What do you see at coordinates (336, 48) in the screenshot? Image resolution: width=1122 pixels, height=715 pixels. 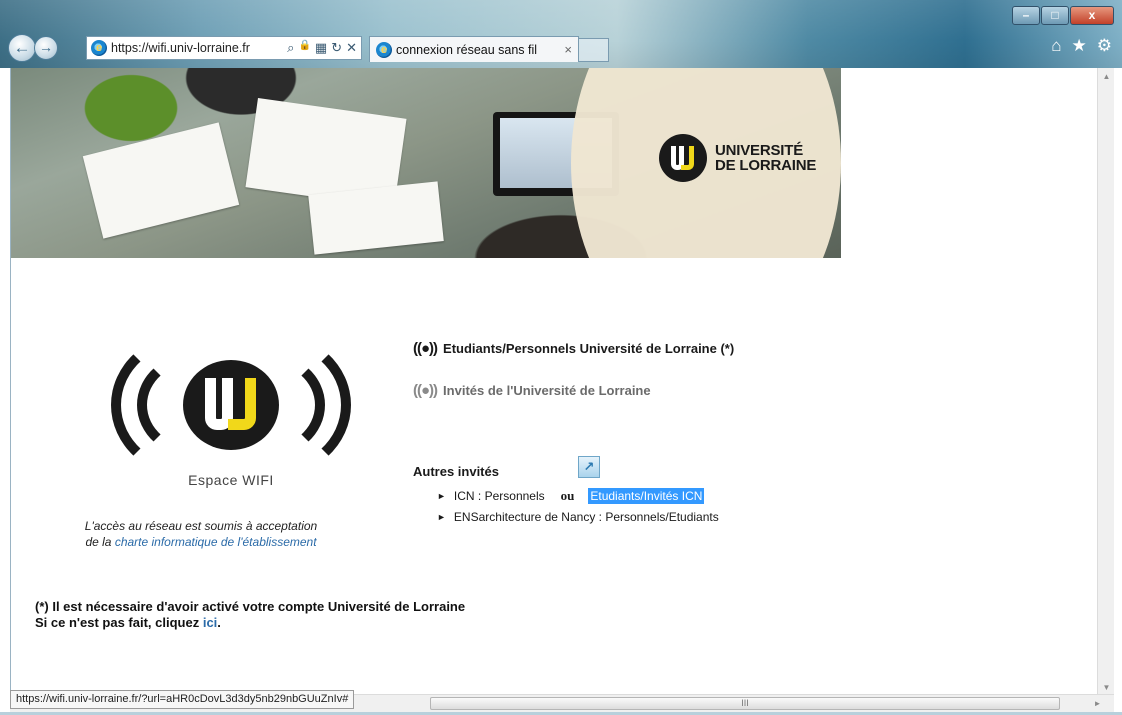 I see `refresh-icon: ↻` at bounding box center [336, 48].